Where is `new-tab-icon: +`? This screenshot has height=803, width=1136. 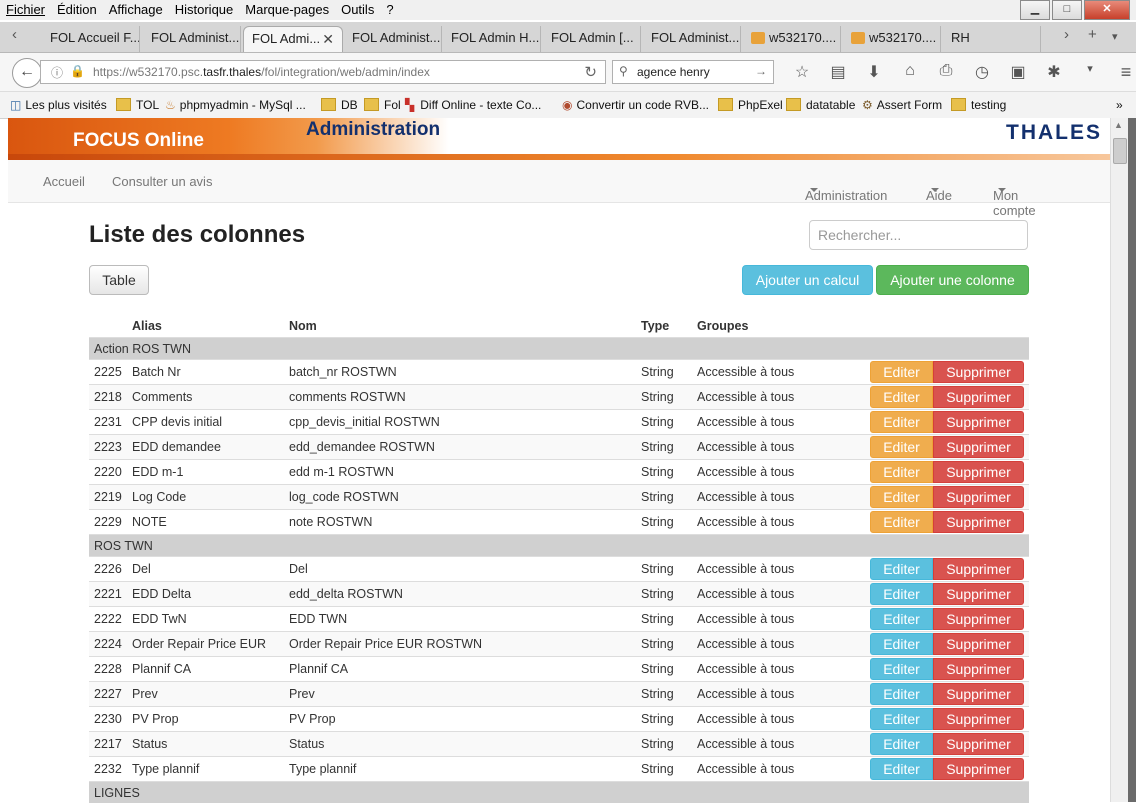
new-tab-icon: + is located at coordinates (1092, 34).